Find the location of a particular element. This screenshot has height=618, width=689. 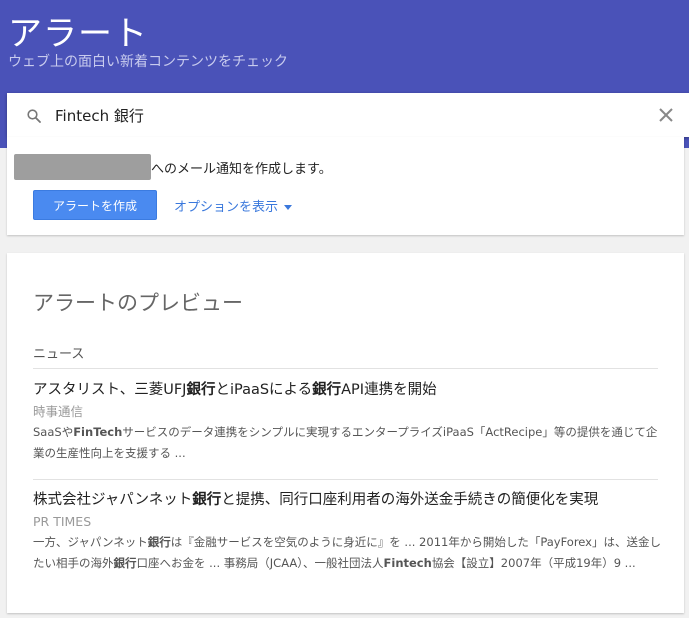

clear-icon is located at coordinates (666, 115).